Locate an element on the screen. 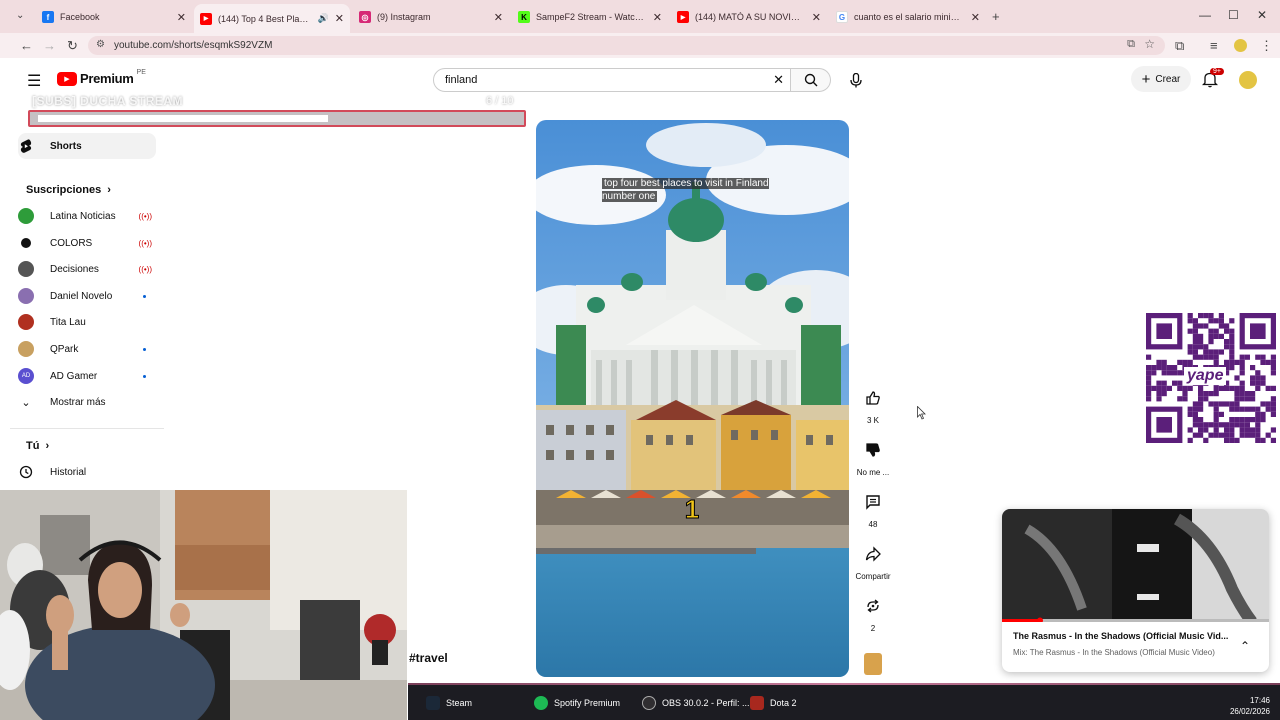 The width and height of the screenshot is (1280, 720). share-button: Compartir is located at coordinates (873, 560).